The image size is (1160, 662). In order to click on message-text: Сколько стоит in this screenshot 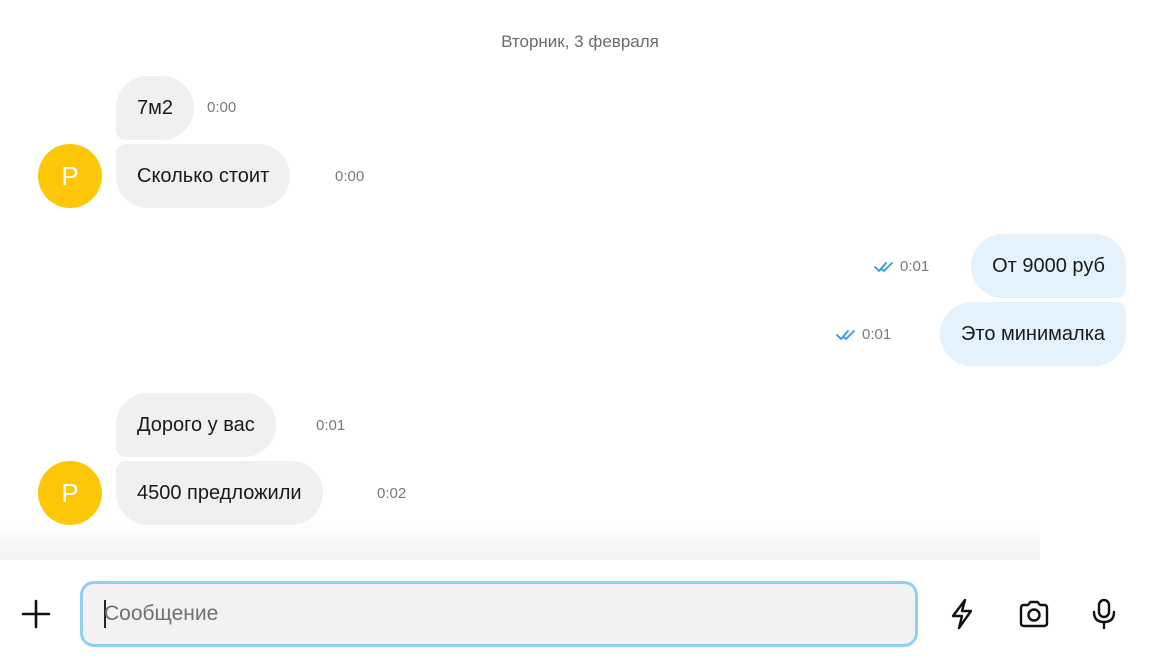, I will do `click(203, 176)`.